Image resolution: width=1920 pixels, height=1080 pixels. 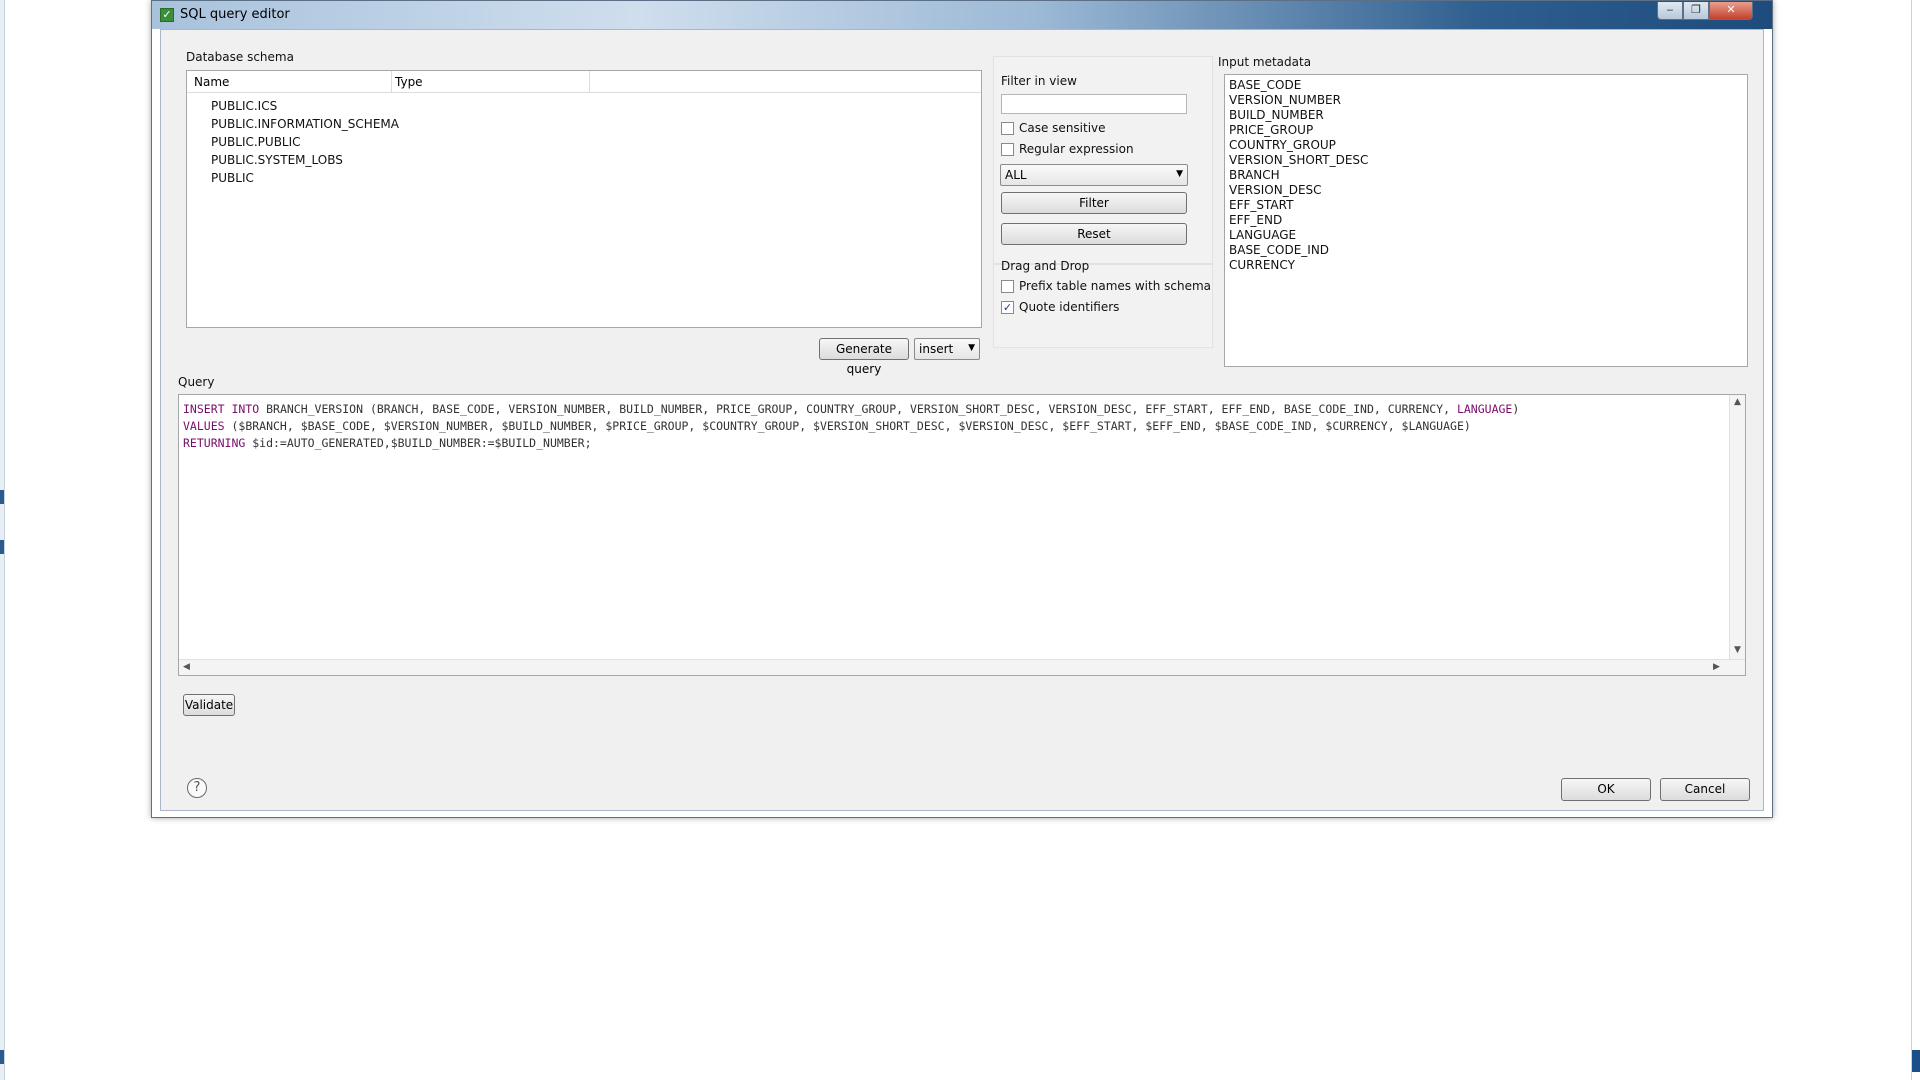 I want to click on filter-scope-value: ALL, so click(x=1016, y=175).